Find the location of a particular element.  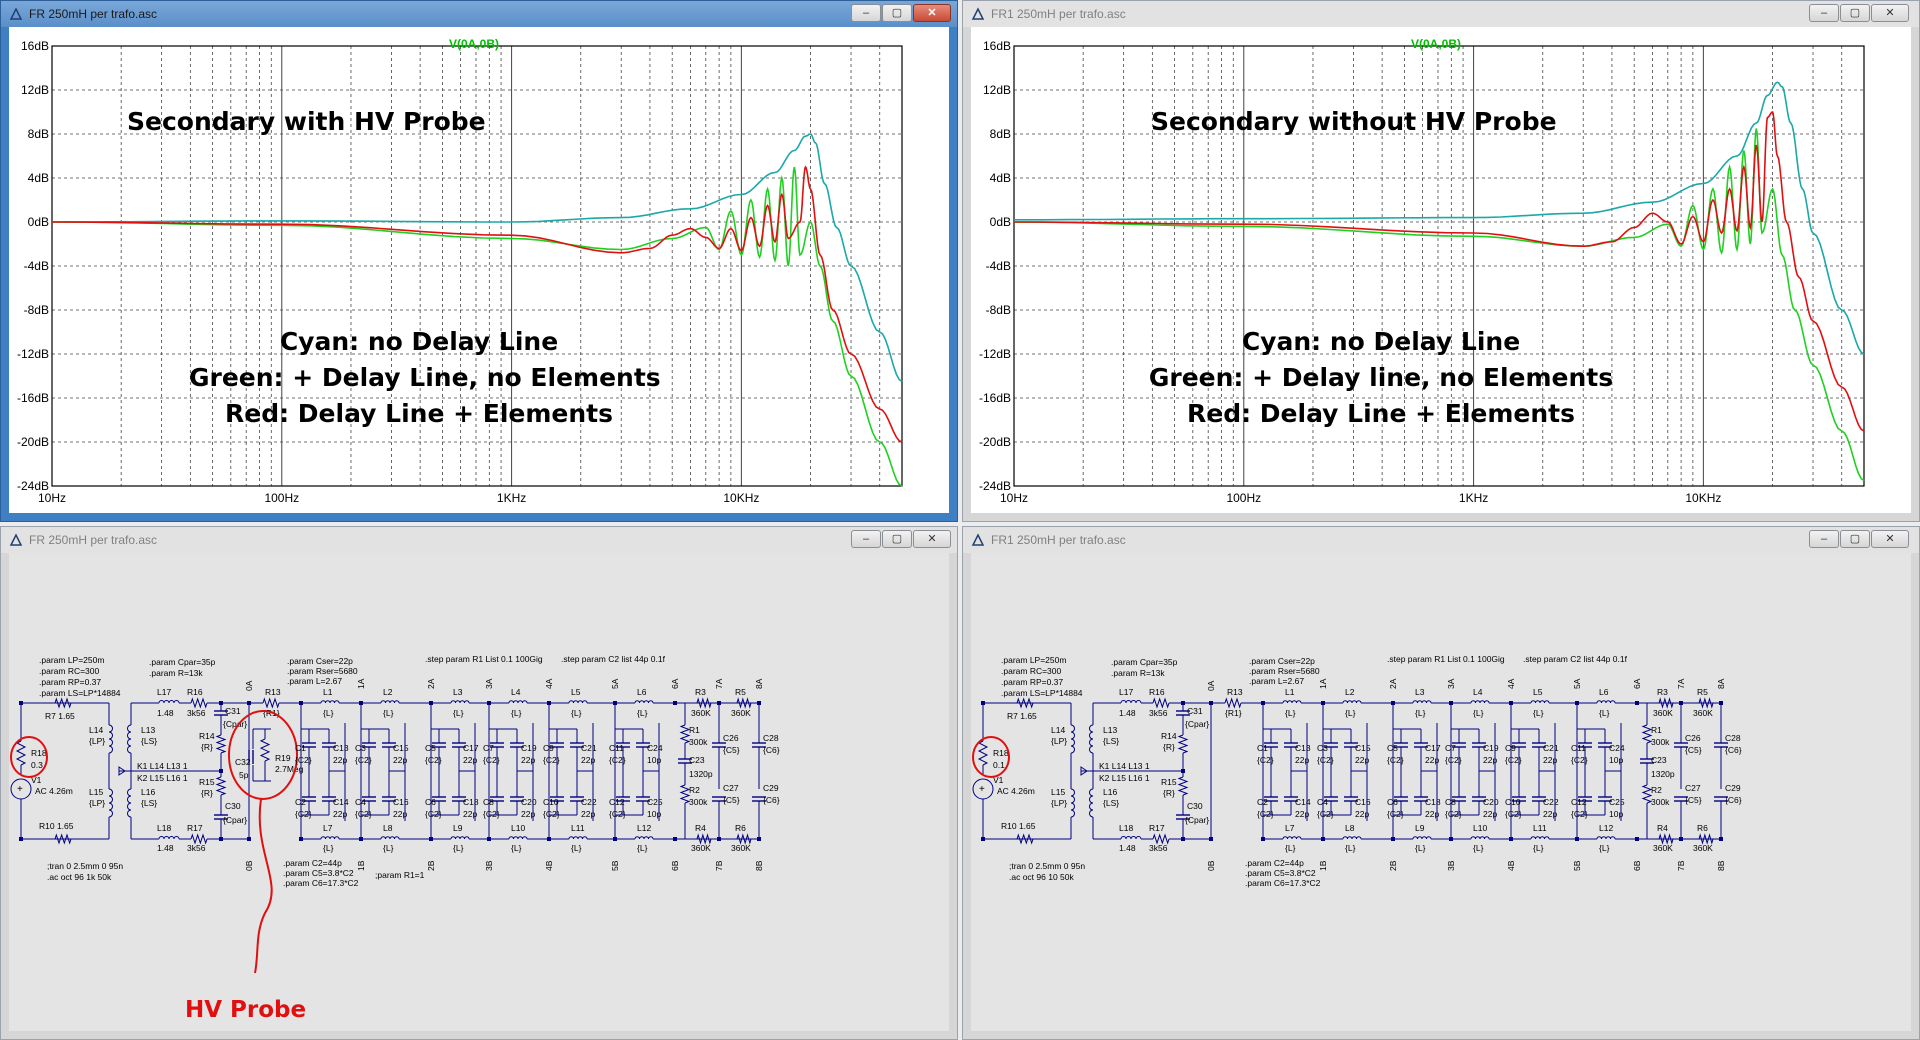

schematic-label: C20 is located at coordinates (1491, 802).